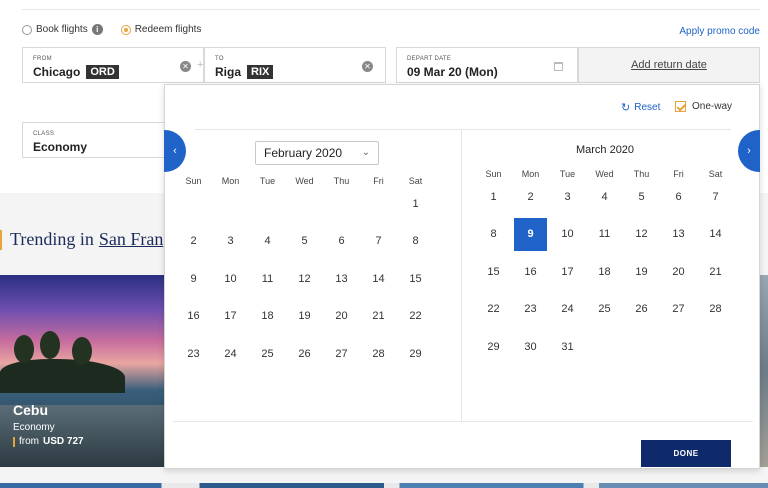 This screenshot has width=768, height=488. I want to click on reset-button: ↻ Reset, so click(640, 107).